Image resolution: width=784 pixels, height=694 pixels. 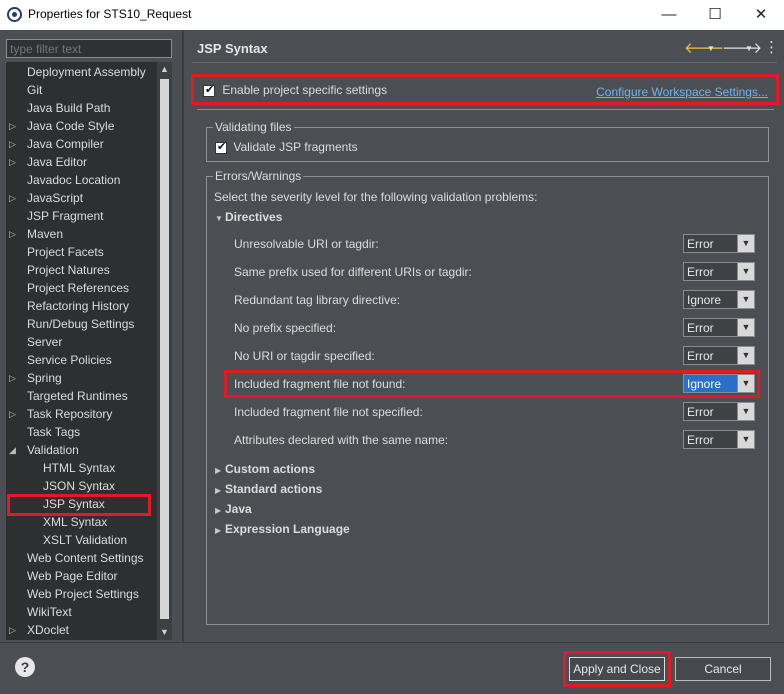 What do you see at coordinates (295, 147) in the screenshot?
I see `validate-fragments-label: Validate JSP fragments` at bounding box center [295, 147].